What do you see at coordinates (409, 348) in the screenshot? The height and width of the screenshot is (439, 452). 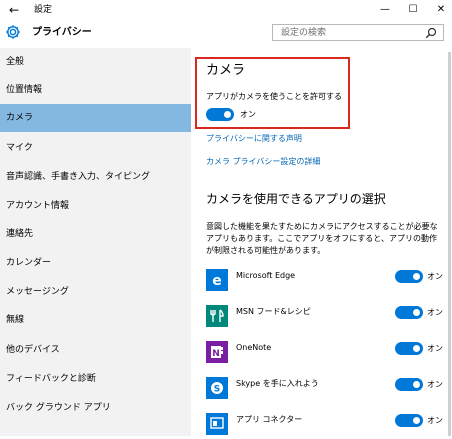 I see `app-toggle-onenote` at bounding box center [409, 348].